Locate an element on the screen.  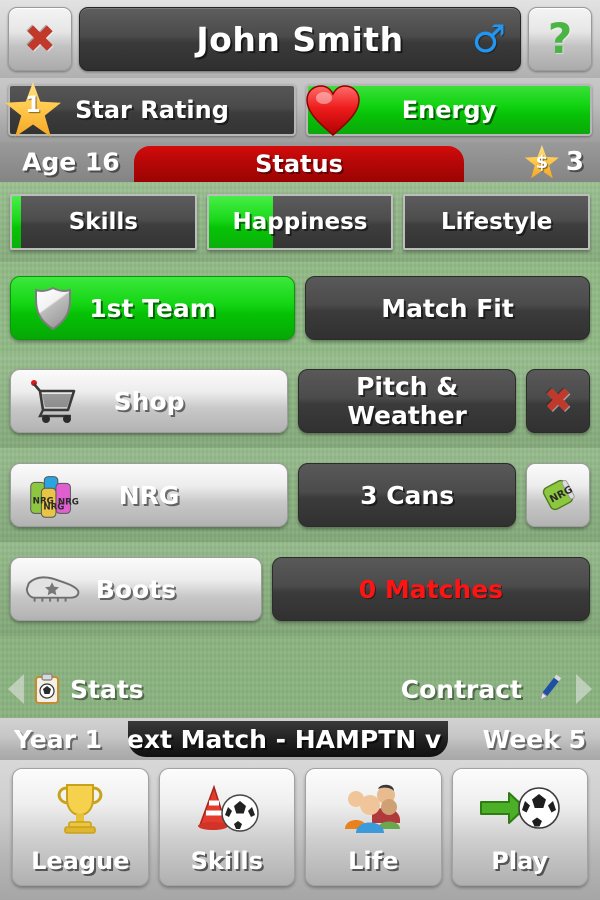
heart-icon is located at coordinates (333, 110).